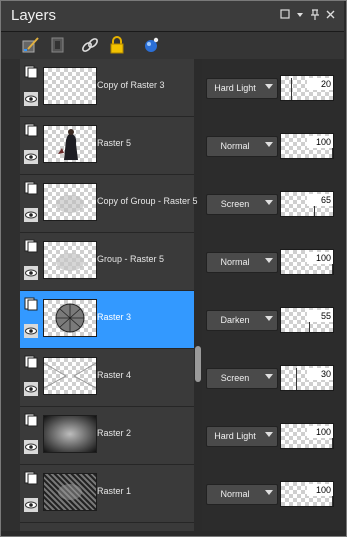  I want to click on layer-mask-icon, so click(58, 45).